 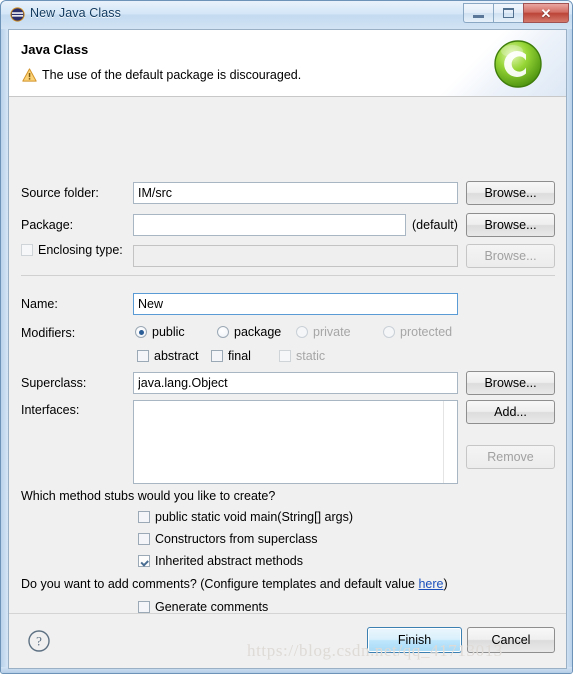 What do you see at coordinates (76, 13) in the screenshot?
I see `window-title: New Java Class` at bounding box center [76, 13].